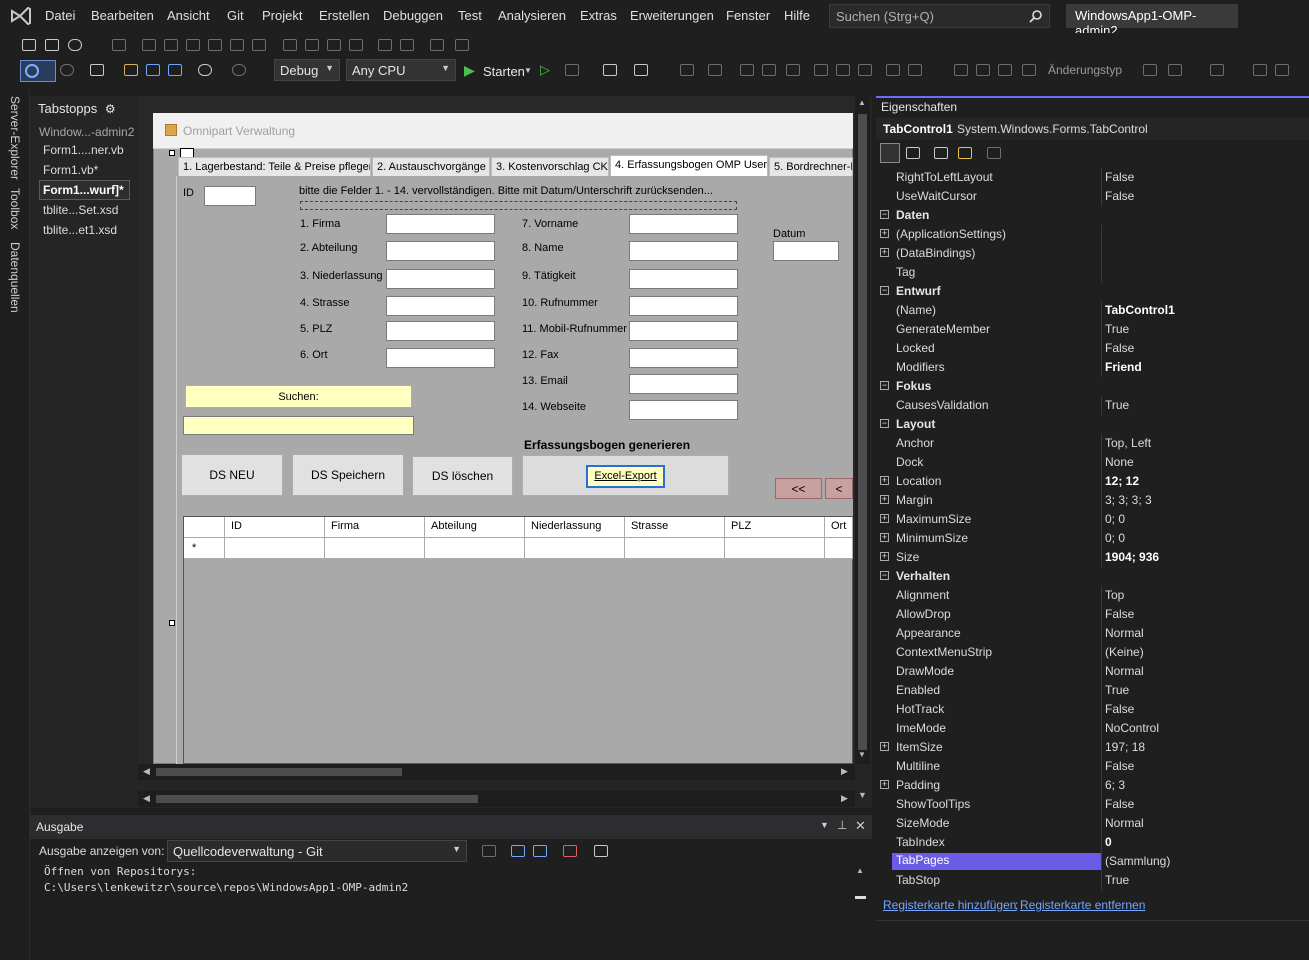  Describe the element at coordinates (806, 251) in the screenshot. I see `date-input` at that location.